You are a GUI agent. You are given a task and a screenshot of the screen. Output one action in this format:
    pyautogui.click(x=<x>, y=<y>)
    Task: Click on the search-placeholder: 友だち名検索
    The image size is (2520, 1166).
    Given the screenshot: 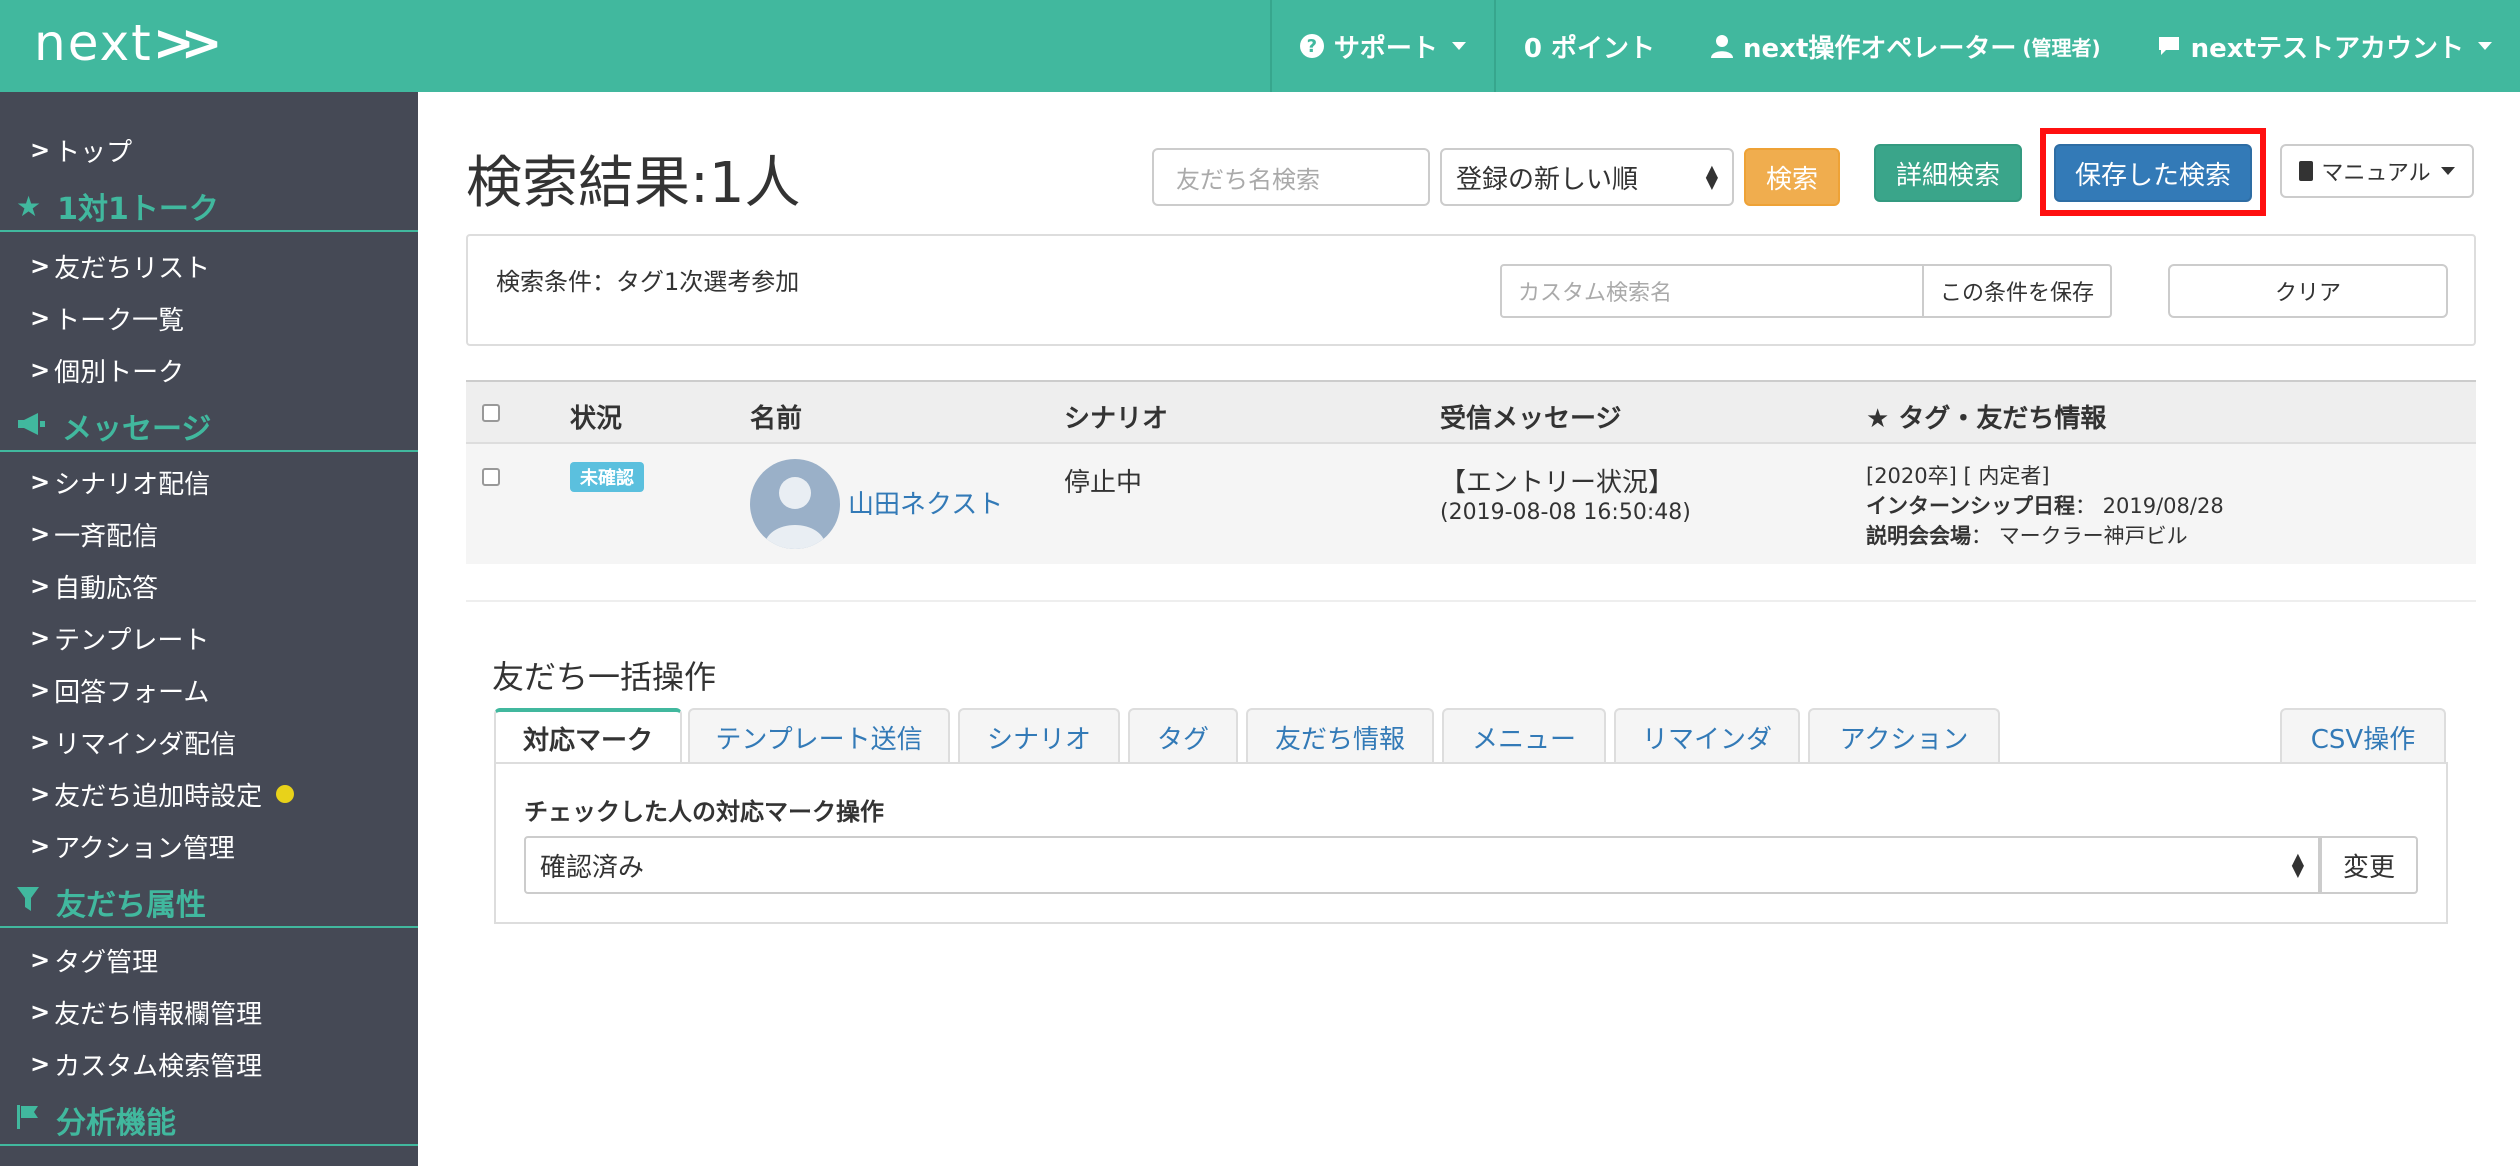 What is the action you would take?
    pyautogui.click(x=1248, y=179)
    